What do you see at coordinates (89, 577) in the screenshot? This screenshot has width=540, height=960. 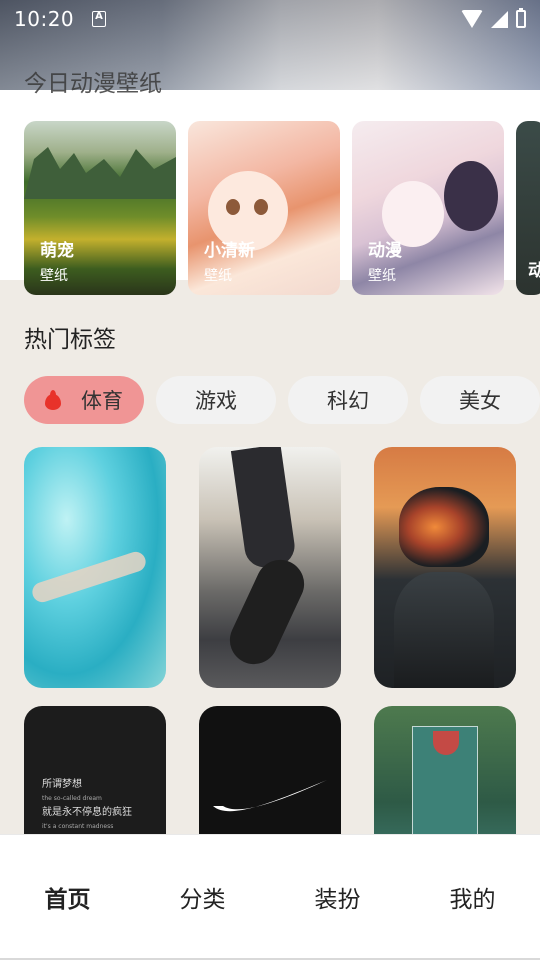 I see `swimmer-figure` at bounding box center [89, 577].